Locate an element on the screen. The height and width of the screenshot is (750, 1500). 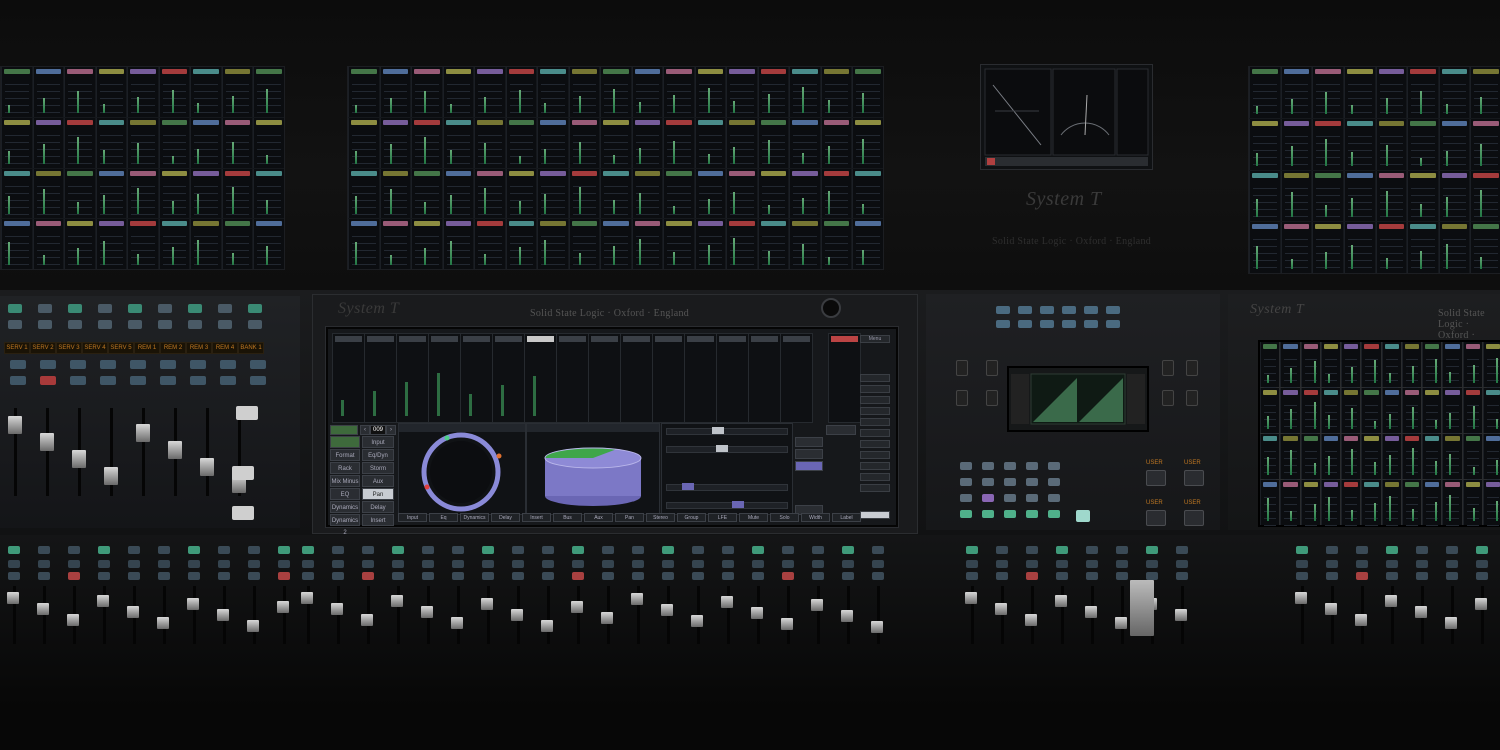
serv-label: SERV 3 is located at coordinates (69, 348).